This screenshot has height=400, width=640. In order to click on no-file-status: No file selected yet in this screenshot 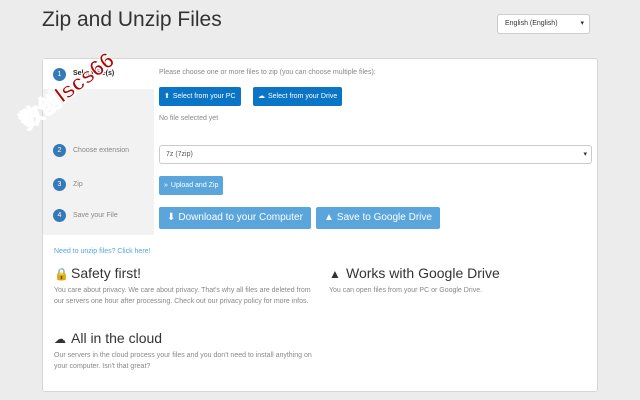, I will do `click(189, 118)`.